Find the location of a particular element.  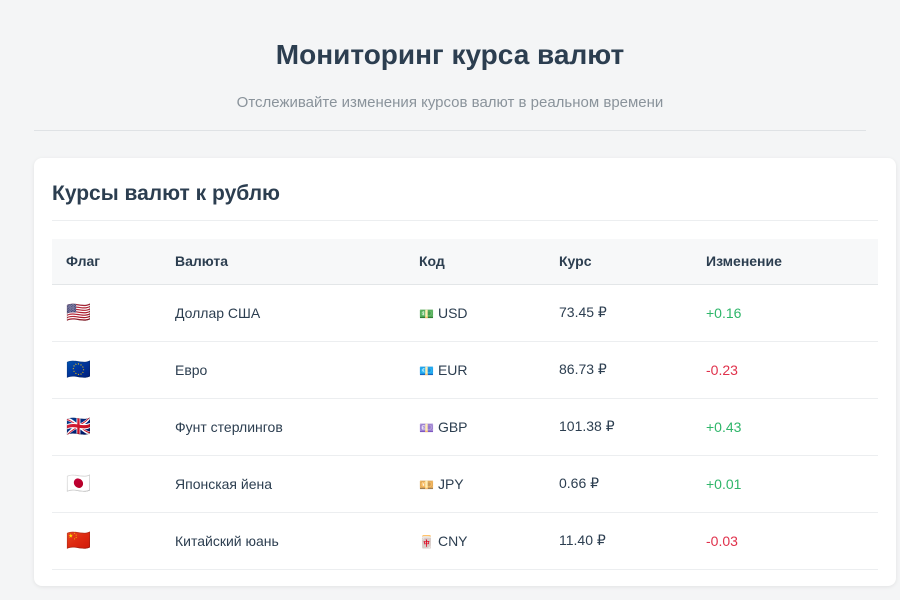

rate-change: -0.23 is located at coordinates (785, 370).